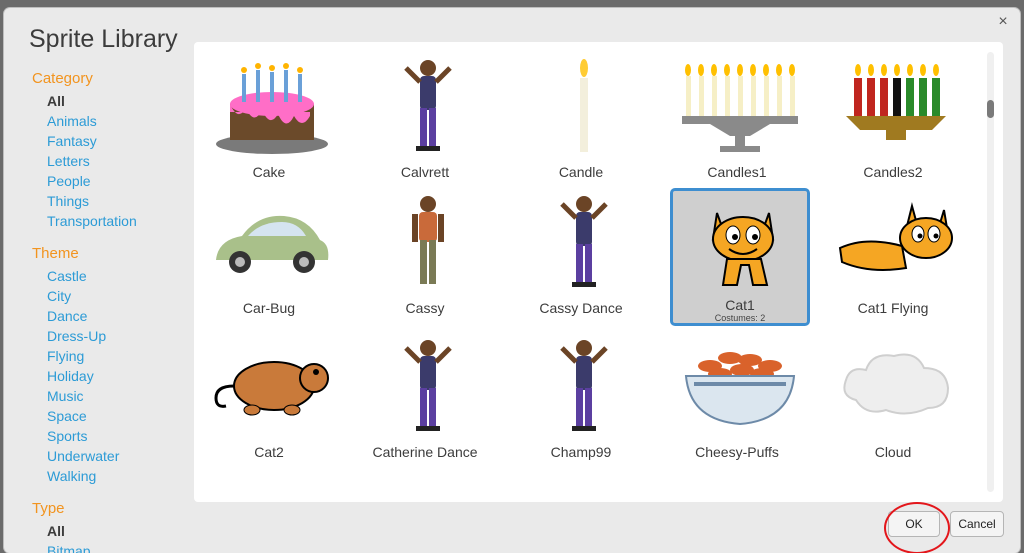 This screenshot has width=1024, height=553. I want to click on theme-item-holiday: Holiday, so click(70, 376).